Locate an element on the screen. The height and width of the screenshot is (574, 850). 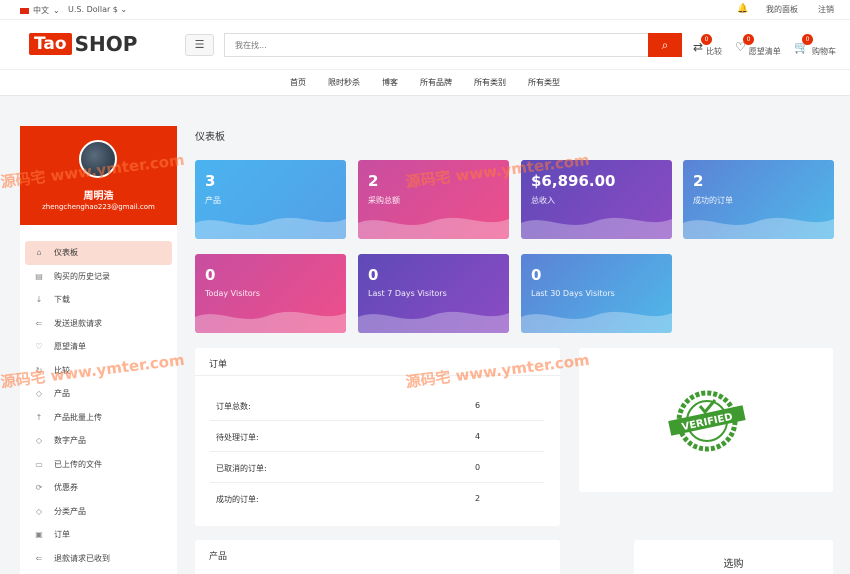
currency-label: U.S. Dollar $ is located at coordinates (93, 9).